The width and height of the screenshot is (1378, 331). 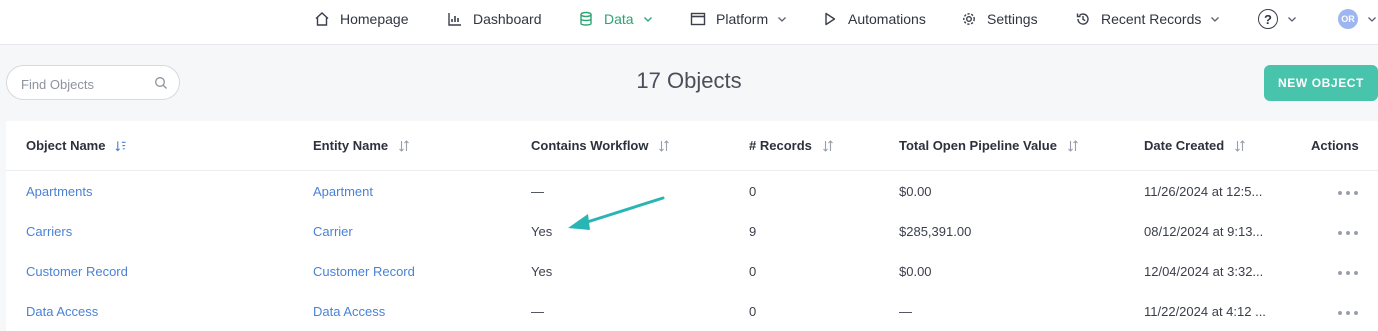 I want to click on nav-dashboard: Dashboard, so click(x=494, y=19).